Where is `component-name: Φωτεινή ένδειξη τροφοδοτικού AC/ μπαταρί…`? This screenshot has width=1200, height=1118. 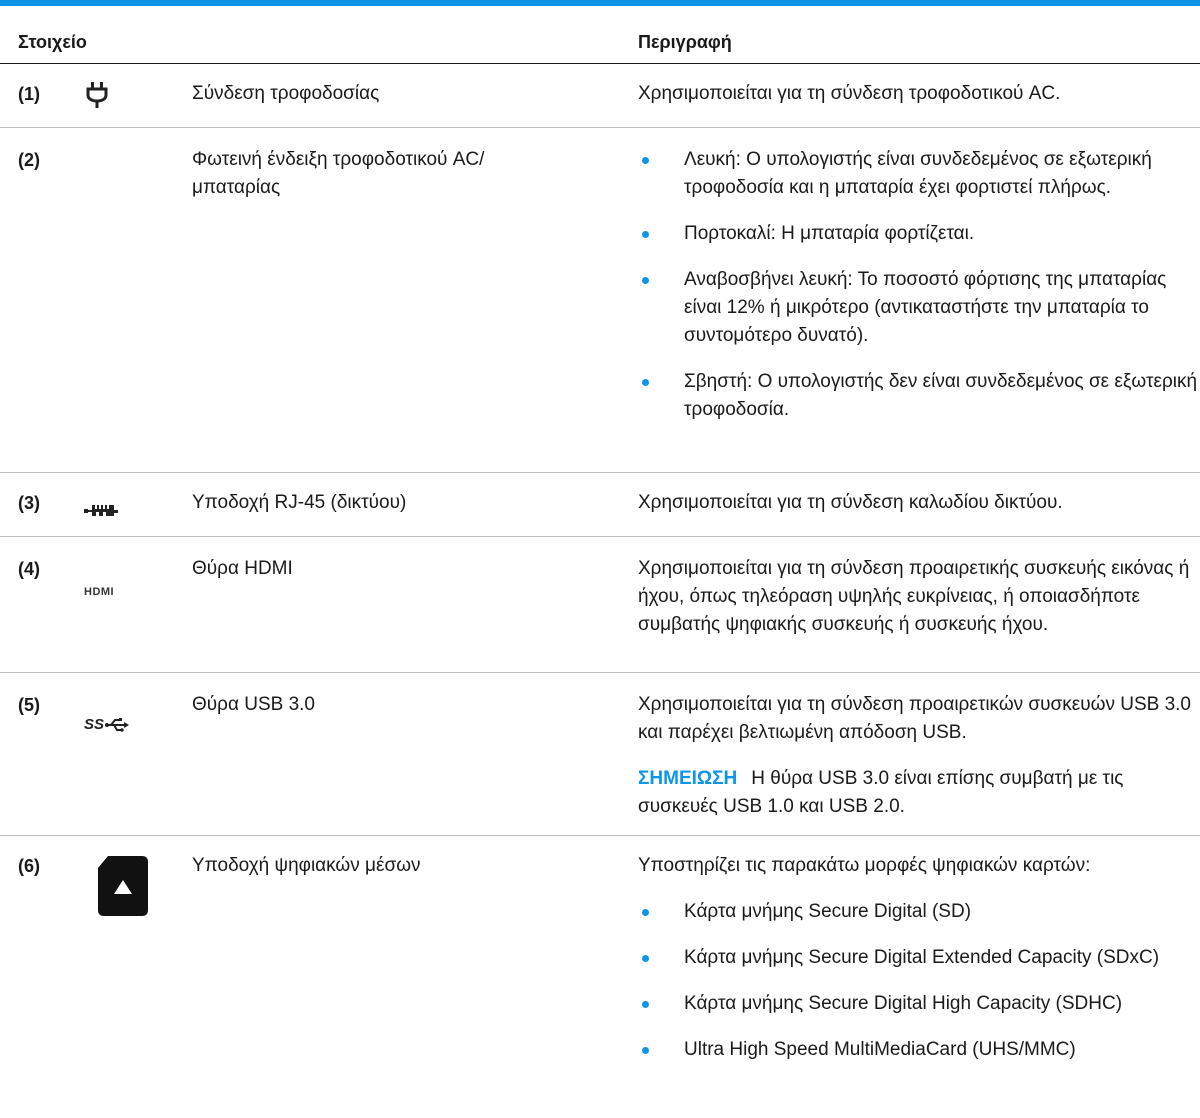 component-name: Φωτεινή ένδειξη τροφοδοτικού AC/ μπαταρί… is located at coordinates (338, 173).